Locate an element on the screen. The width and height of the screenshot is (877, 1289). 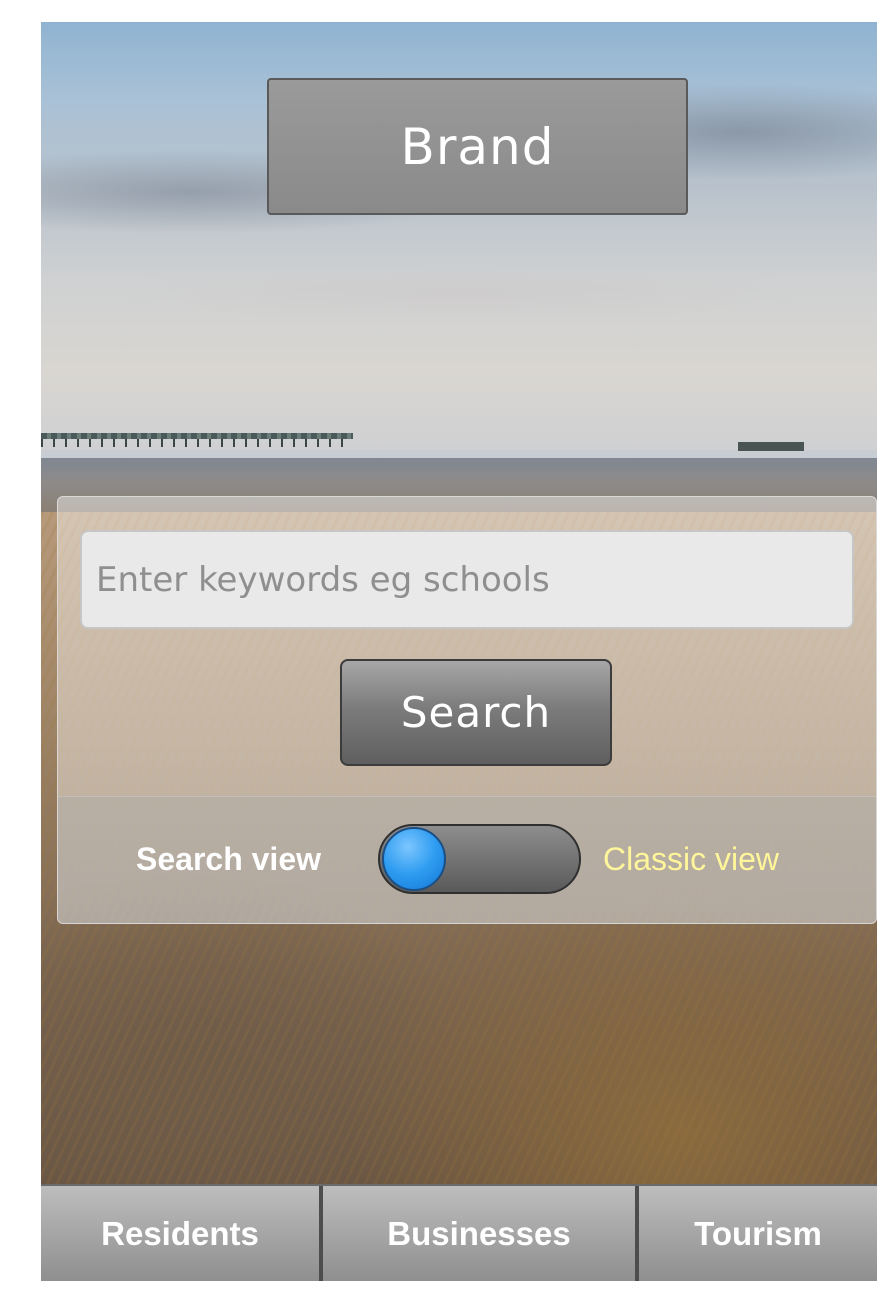
background-boat is located at coordinates (771, 446).